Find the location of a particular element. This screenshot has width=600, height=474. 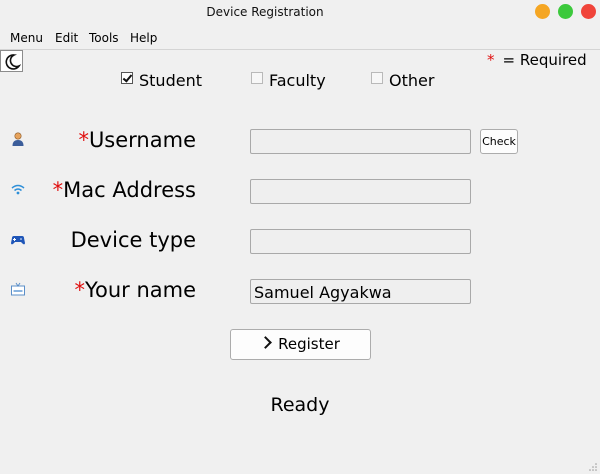

menu-item-edit: Edit is located at coordinates (66, 38).